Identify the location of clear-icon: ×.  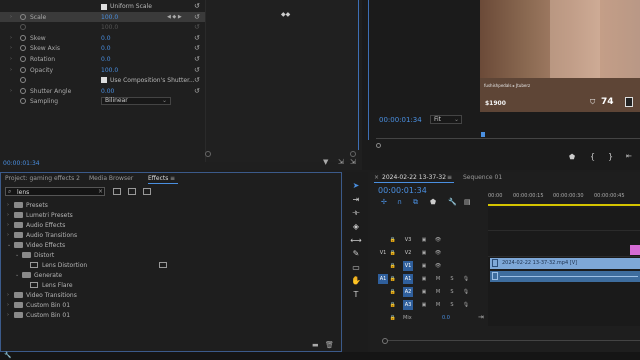
(100, 191).